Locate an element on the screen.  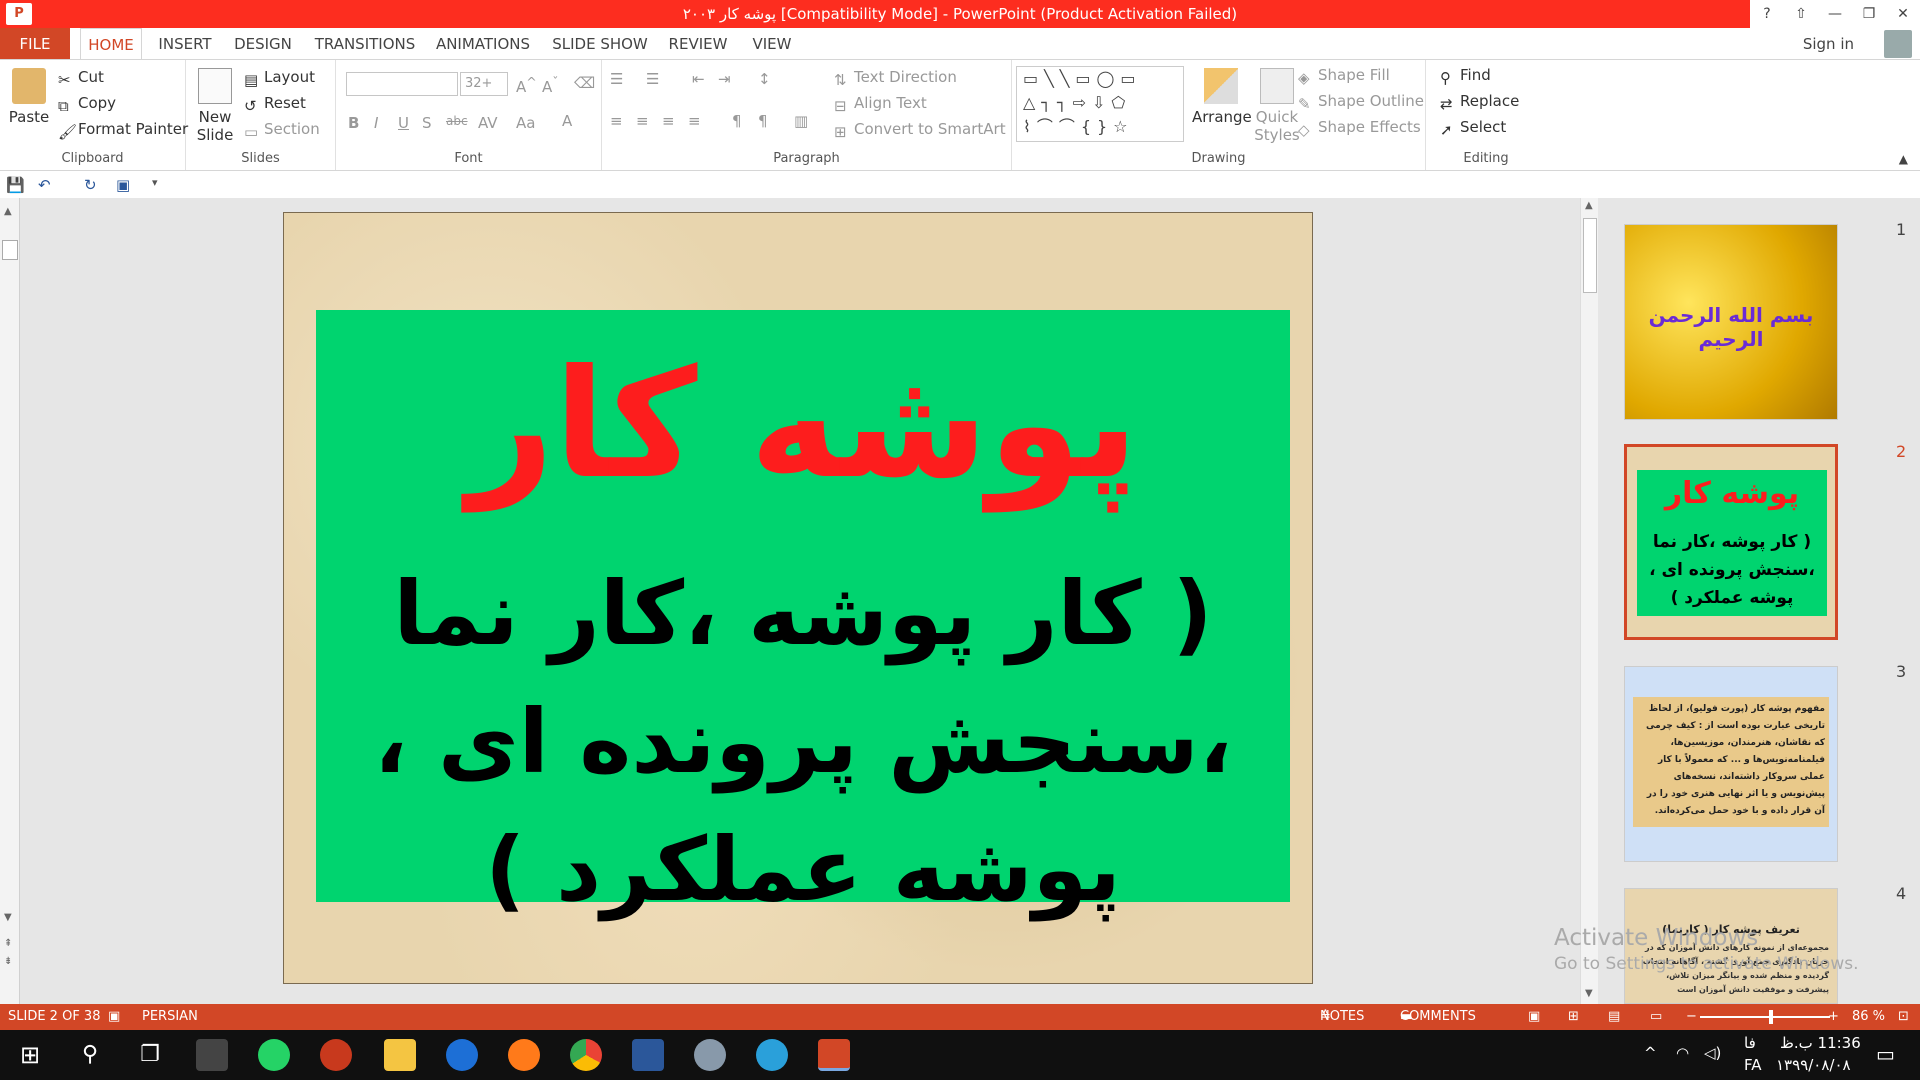
bullets-icon: ☰ is located at coordinates (616, 79).